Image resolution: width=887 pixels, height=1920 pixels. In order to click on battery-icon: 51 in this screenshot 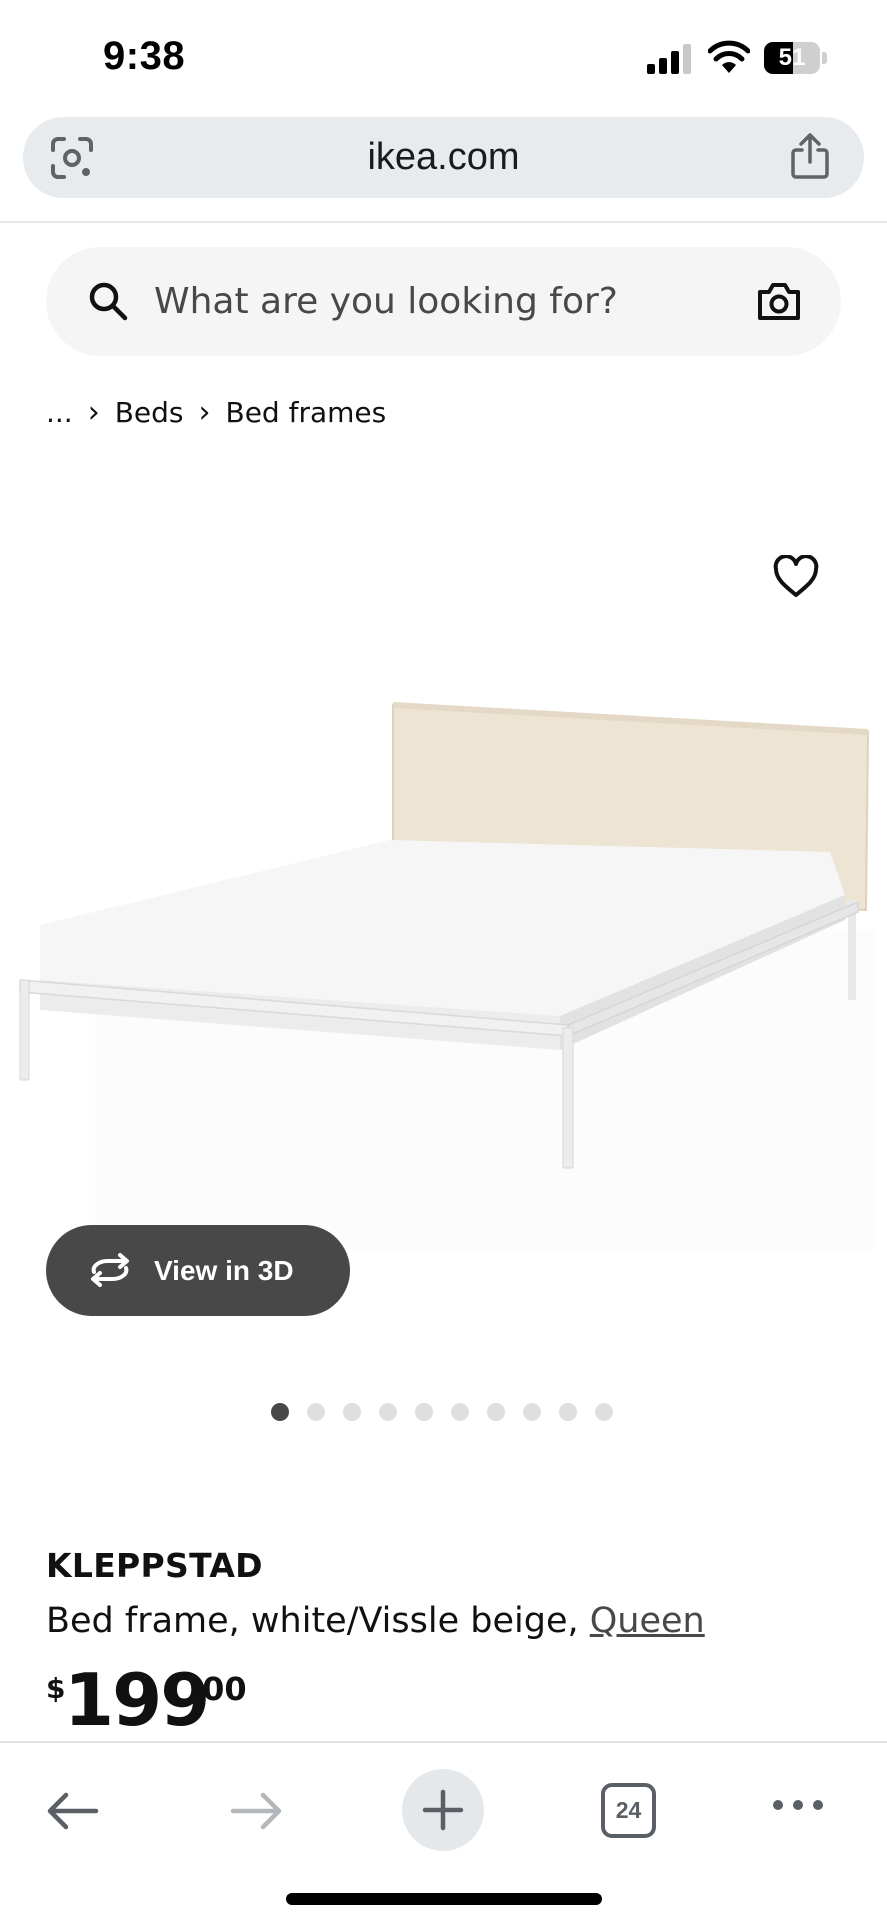, I will do `click(796, 58)`.